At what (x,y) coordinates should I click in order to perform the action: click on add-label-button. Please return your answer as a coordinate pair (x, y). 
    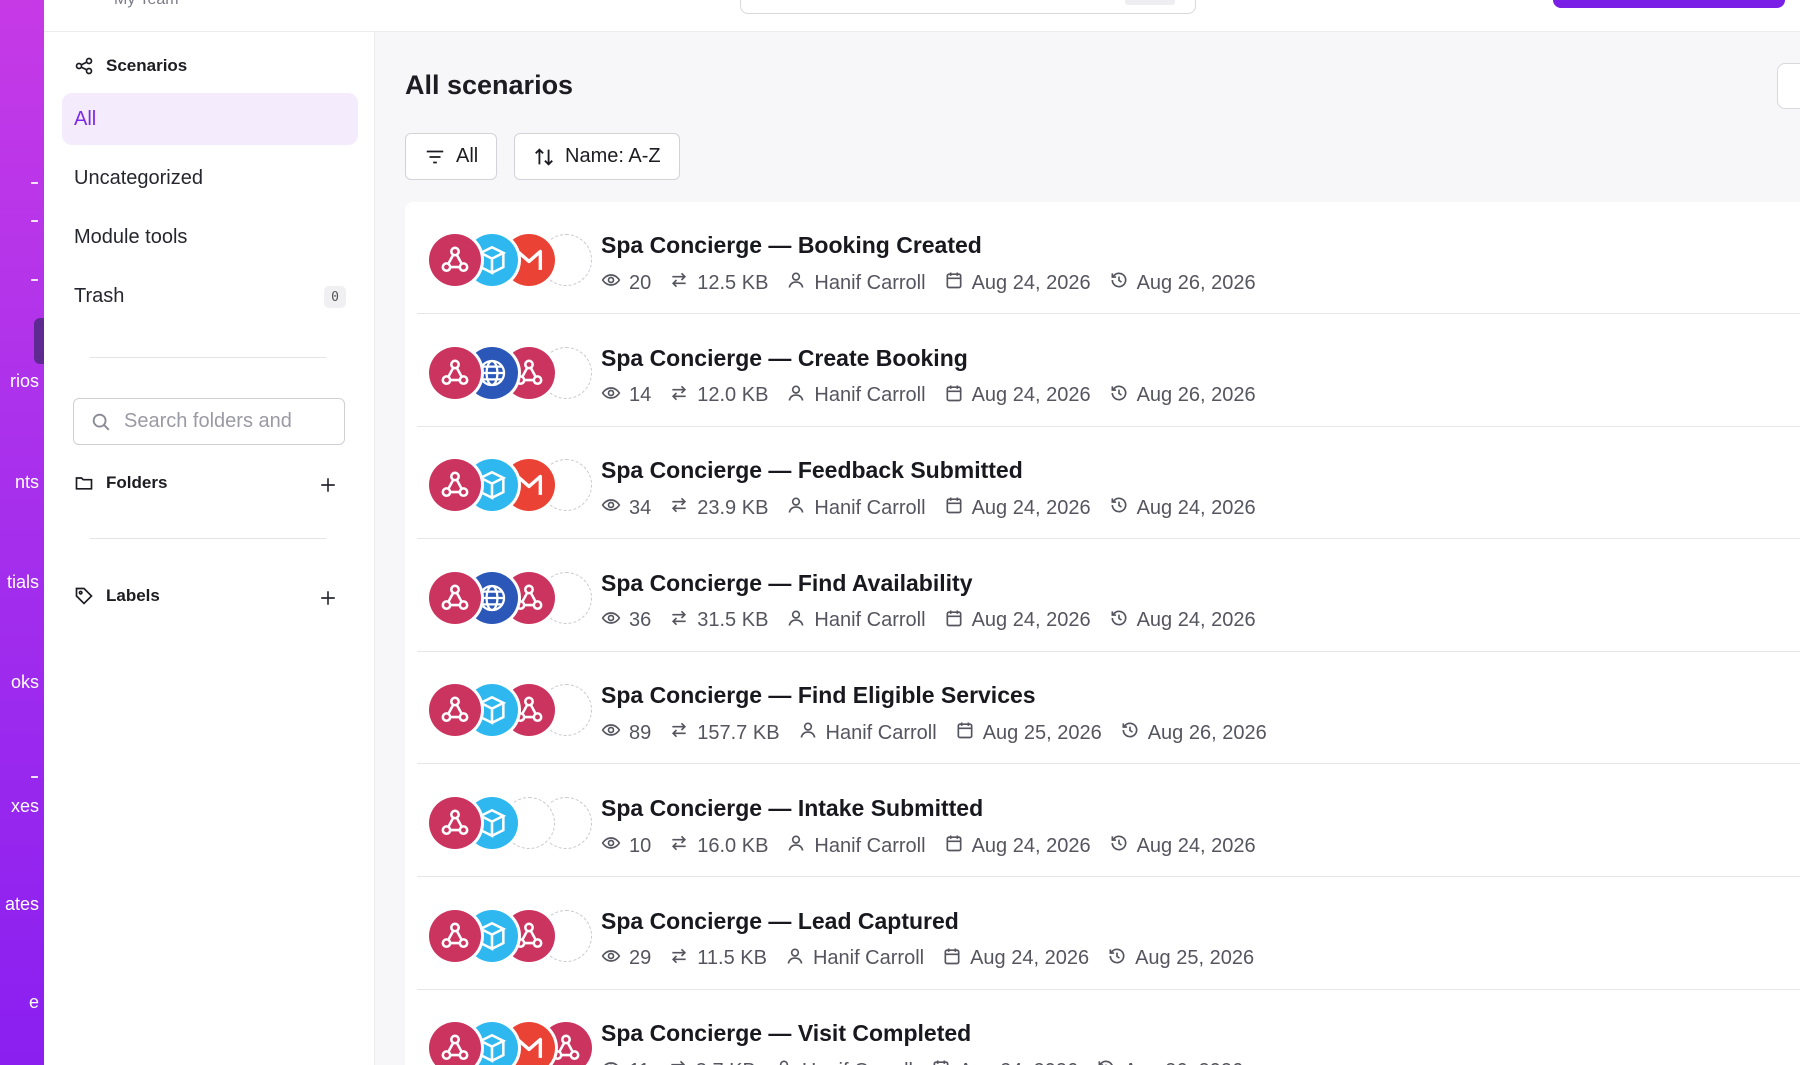
    Looking at the image, I should click on (328, 598).